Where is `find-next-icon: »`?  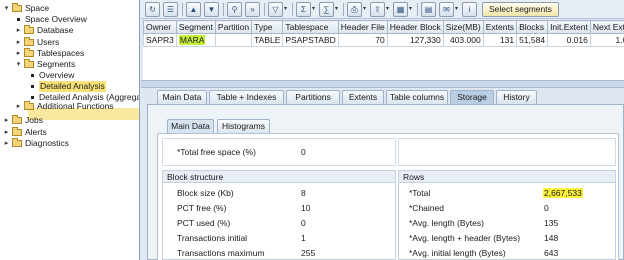
find-next-icon: » is located at coordinates (252, 9).